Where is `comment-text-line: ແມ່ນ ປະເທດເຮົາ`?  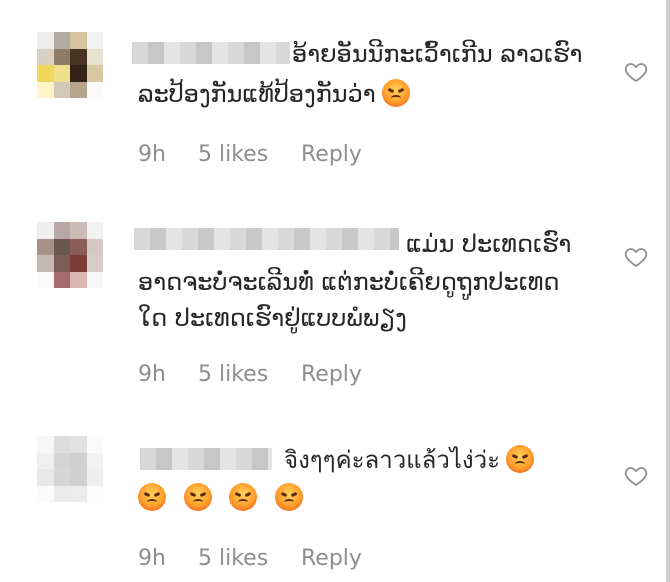 comment-text-line: ແມ່ນ ປະເທດເຮົາ is located at coordinates (489, 244).